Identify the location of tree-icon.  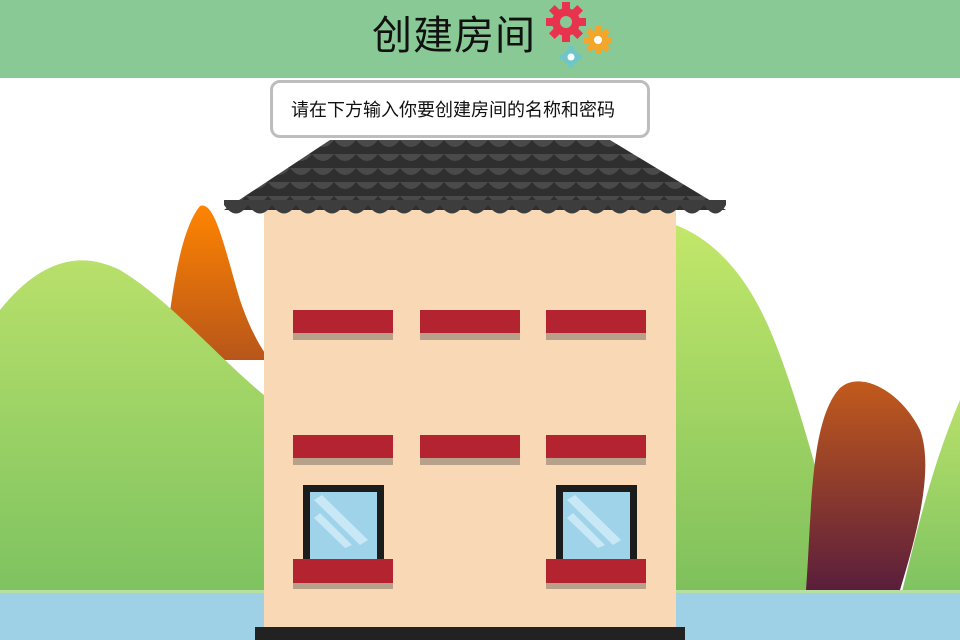
(866, 485).